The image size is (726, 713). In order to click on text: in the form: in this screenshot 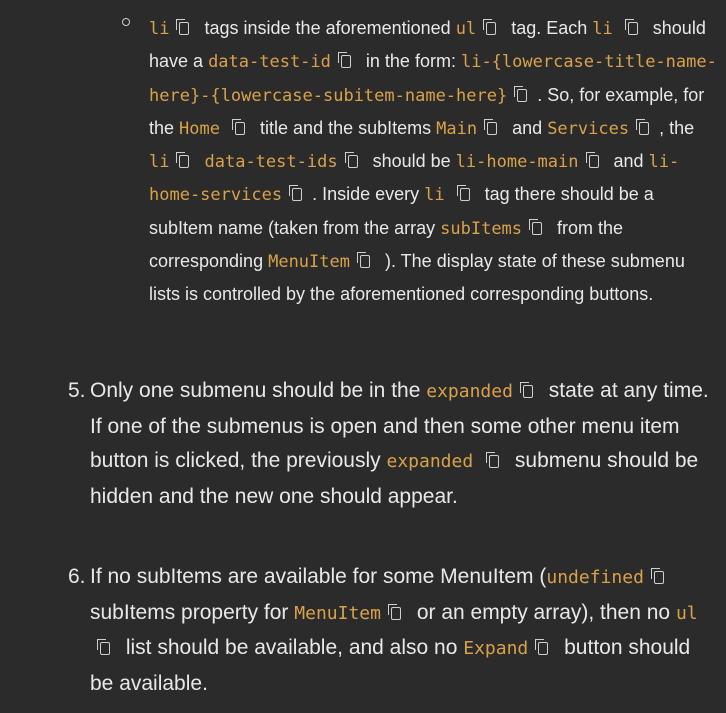, I will do `click(410, 61)`.